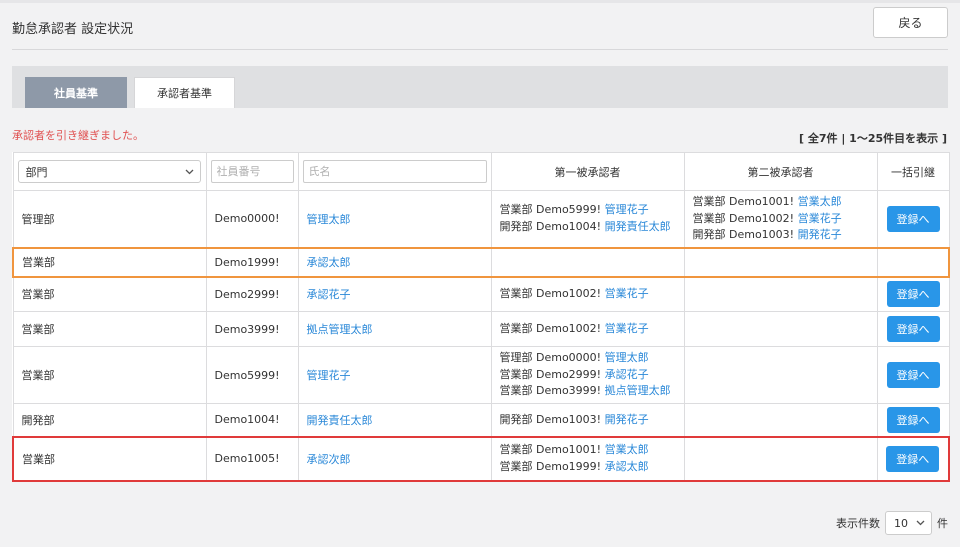 Image resolution: width=960 pixels, height=547 pixels. I want to click on employee-name-link: 承認太郎, so click(329, 262).